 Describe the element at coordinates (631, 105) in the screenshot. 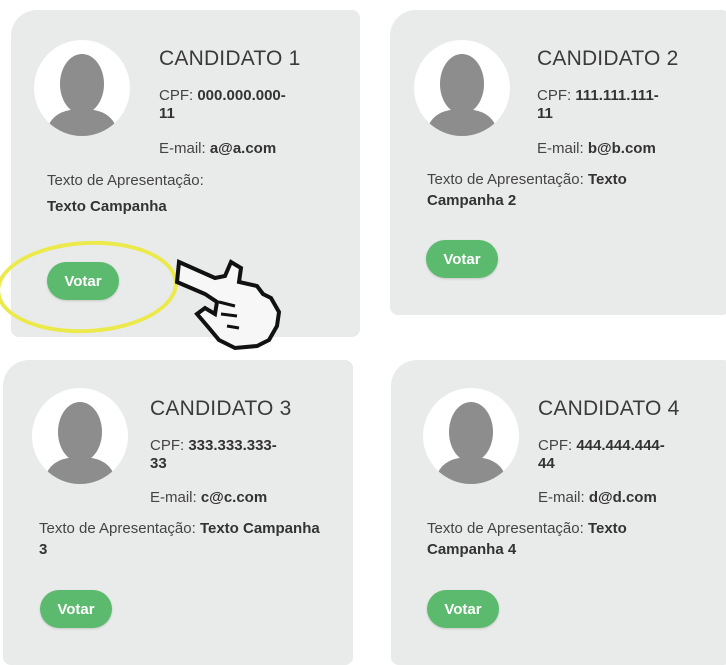

I see `cpf-row: CPF: 111.111.111- 11` at that location.